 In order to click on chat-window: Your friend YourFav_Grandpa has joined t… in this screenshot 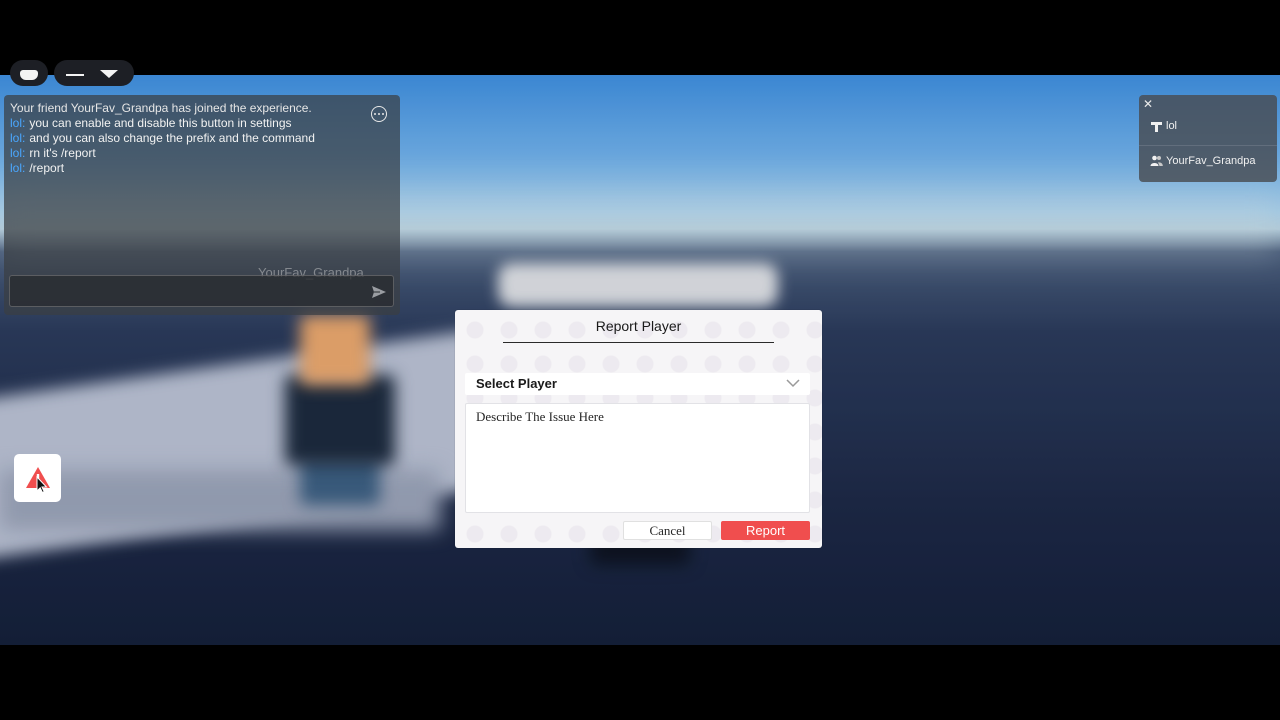, I will do `click(202, 205)`.